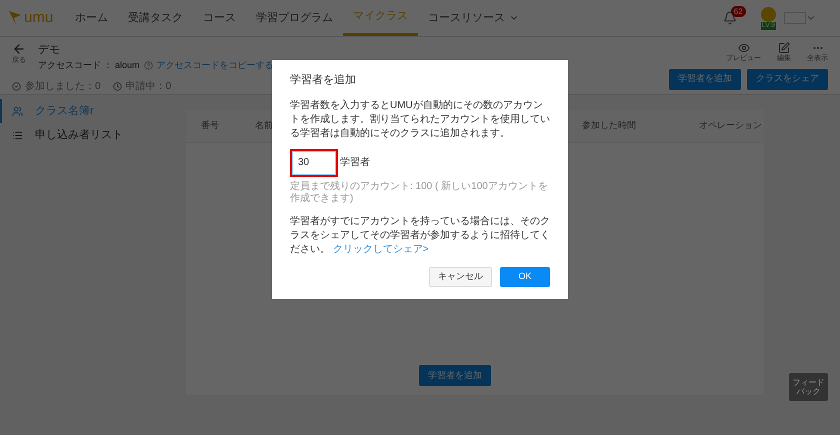 The height and width of the screenshot is (435, 840). I want to click on flag-logo-icon, so click(15, 18).